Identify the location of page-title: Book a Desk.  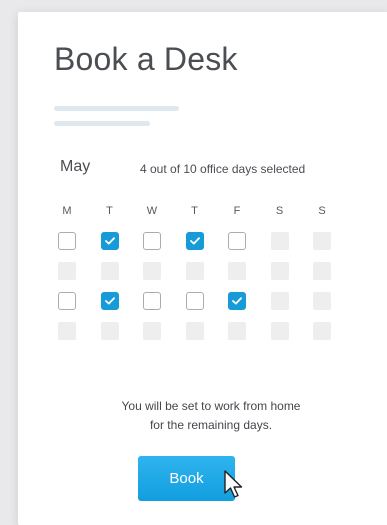
(146, 59).